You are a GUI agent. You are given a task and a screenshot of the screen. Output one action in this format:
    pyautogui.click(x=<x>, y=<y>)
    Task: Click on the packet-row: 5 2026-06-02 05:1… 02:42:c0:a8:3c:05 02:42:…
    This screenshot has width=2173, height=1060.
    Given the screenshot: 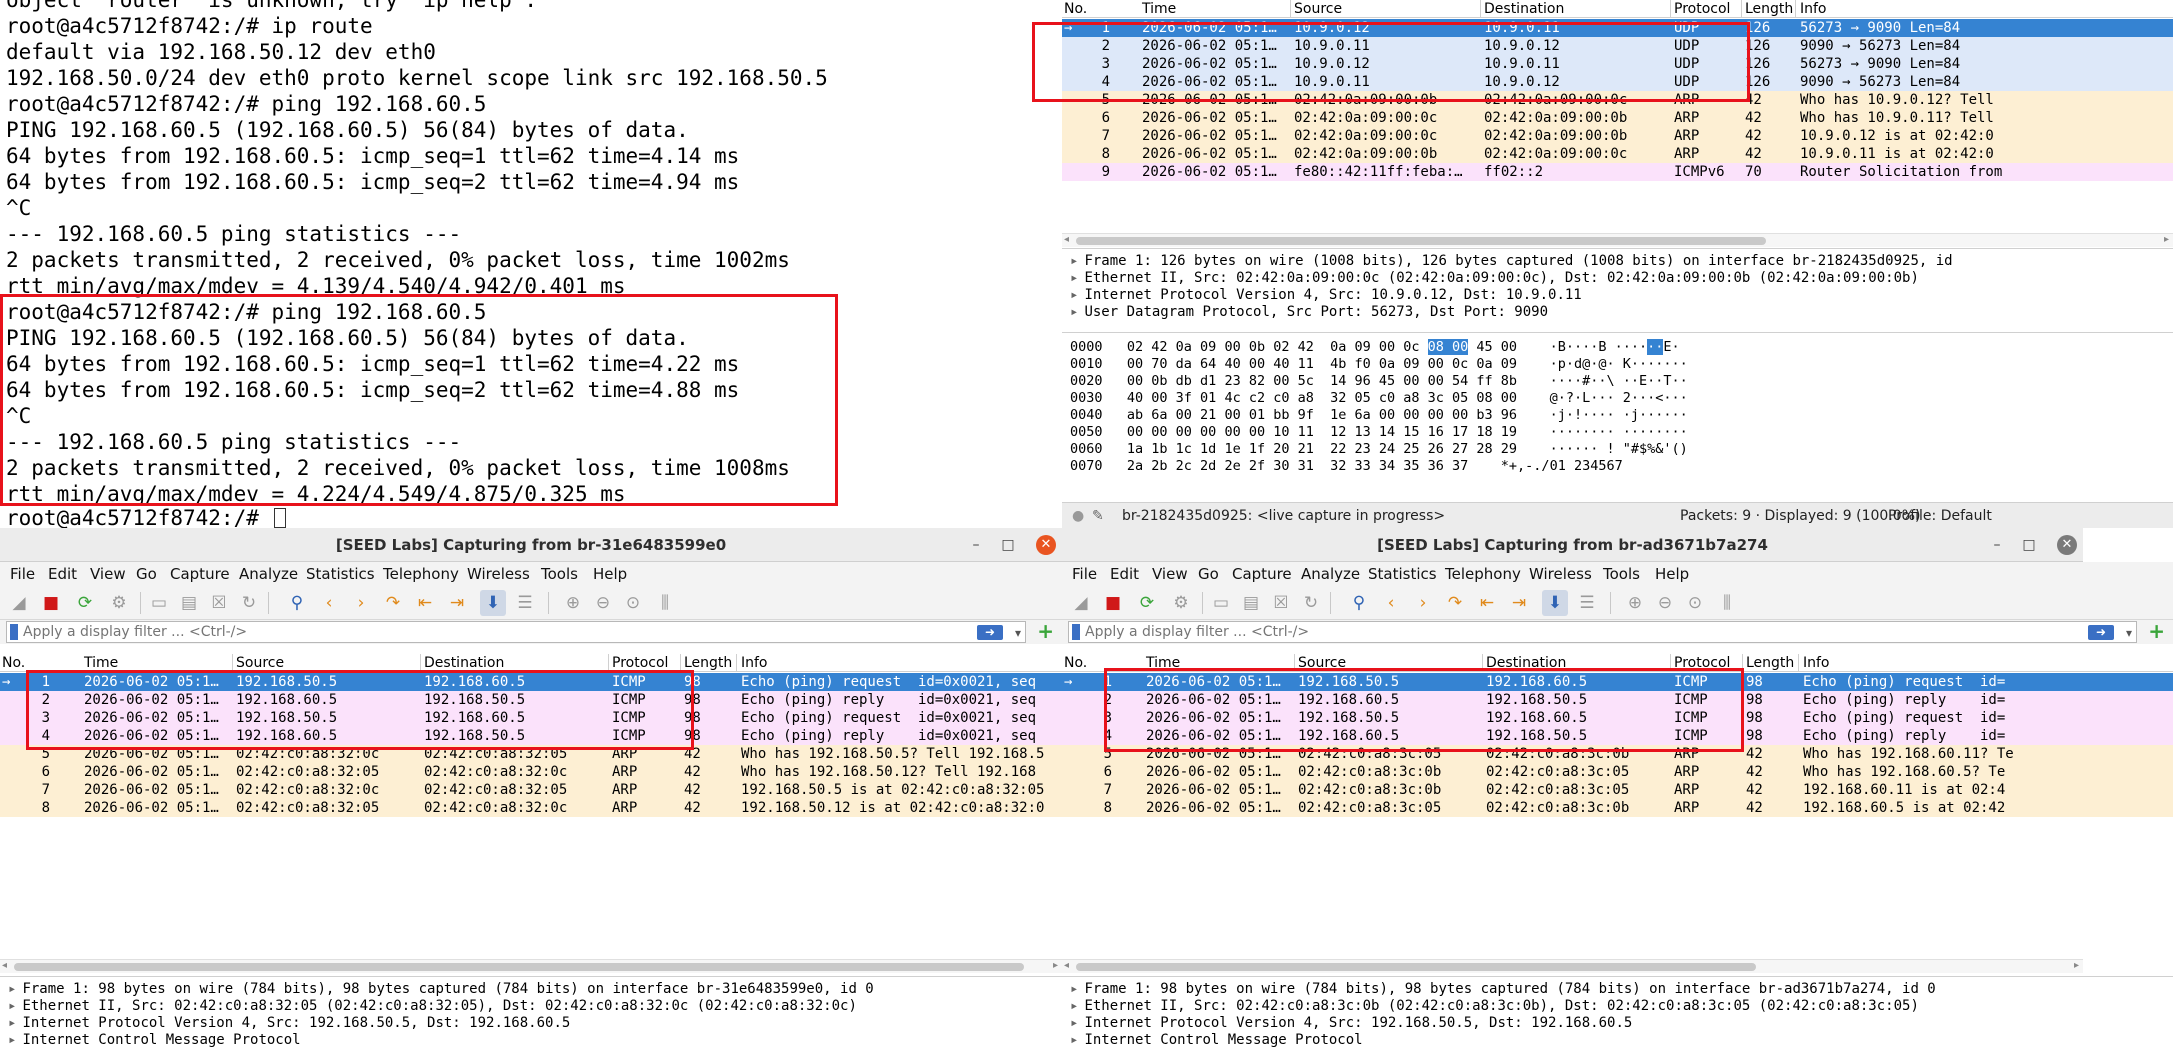 What is the action you would take?
    pyautogui.click(x=1617, y=754)
    